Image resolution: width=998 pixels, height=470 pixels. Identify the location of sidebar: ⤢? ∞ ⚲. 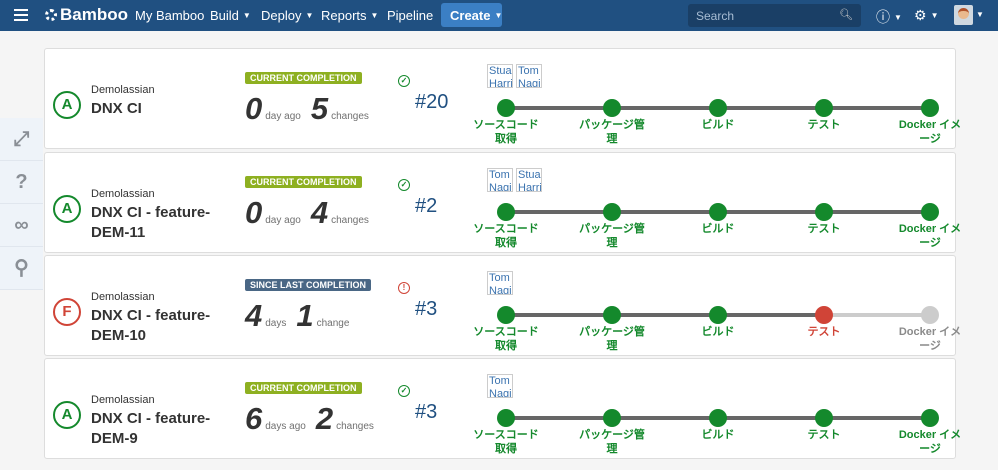
(21, 204).